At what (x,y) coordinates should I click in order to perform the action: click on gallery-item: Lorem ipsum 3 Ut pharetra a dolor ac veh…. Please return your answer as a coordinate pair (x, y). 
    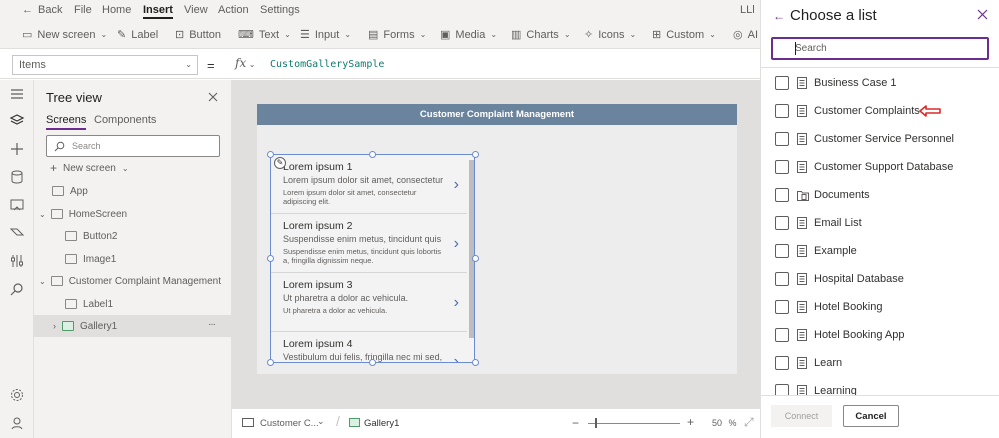
    Looking at the image, I should click on (369, 302).